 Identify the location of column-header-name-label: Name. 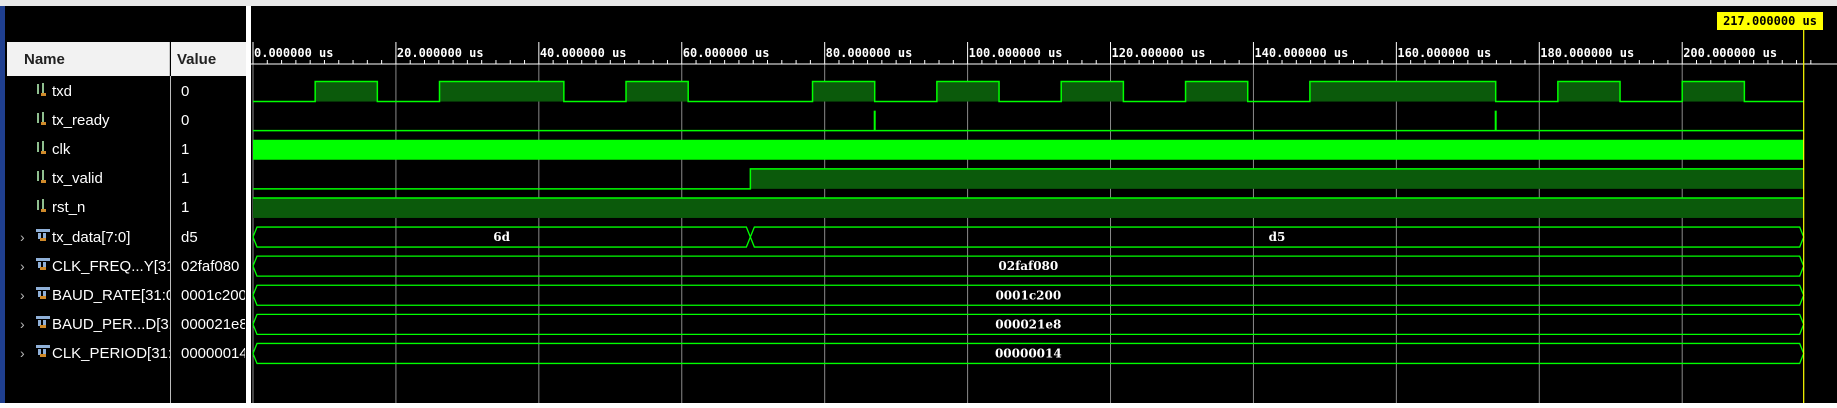
(44, 59).